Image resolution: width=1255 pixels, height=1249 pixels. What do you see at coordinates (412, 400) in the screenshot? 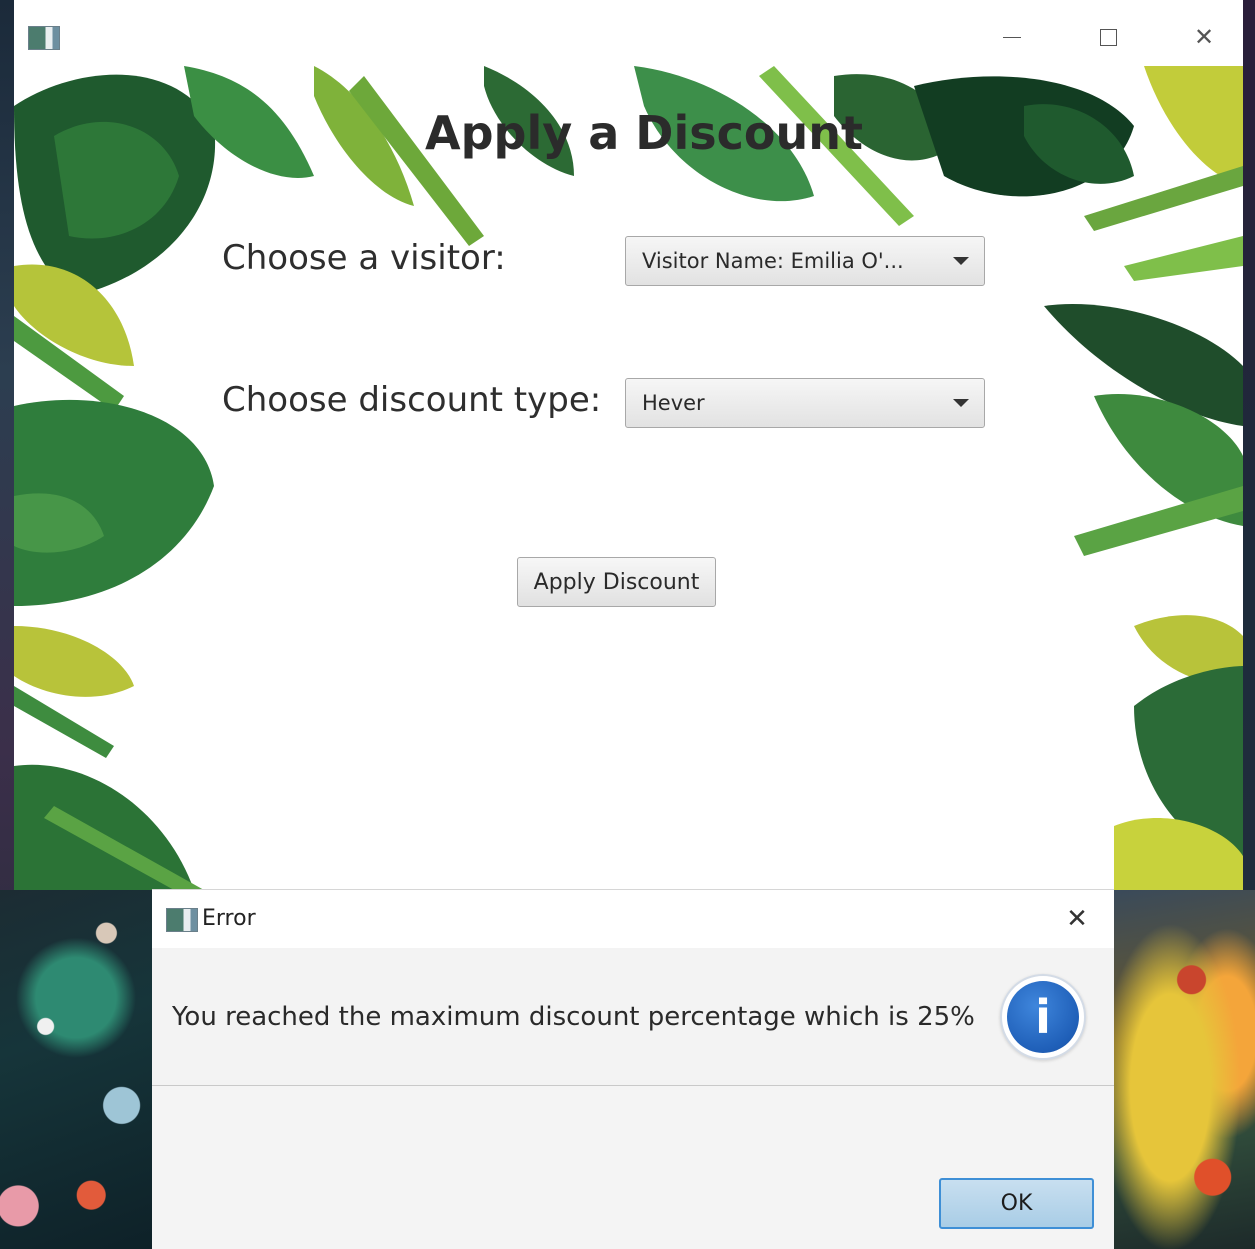
I see `discount-type-label: Choose discount type:` at bounding box center [412, 400].